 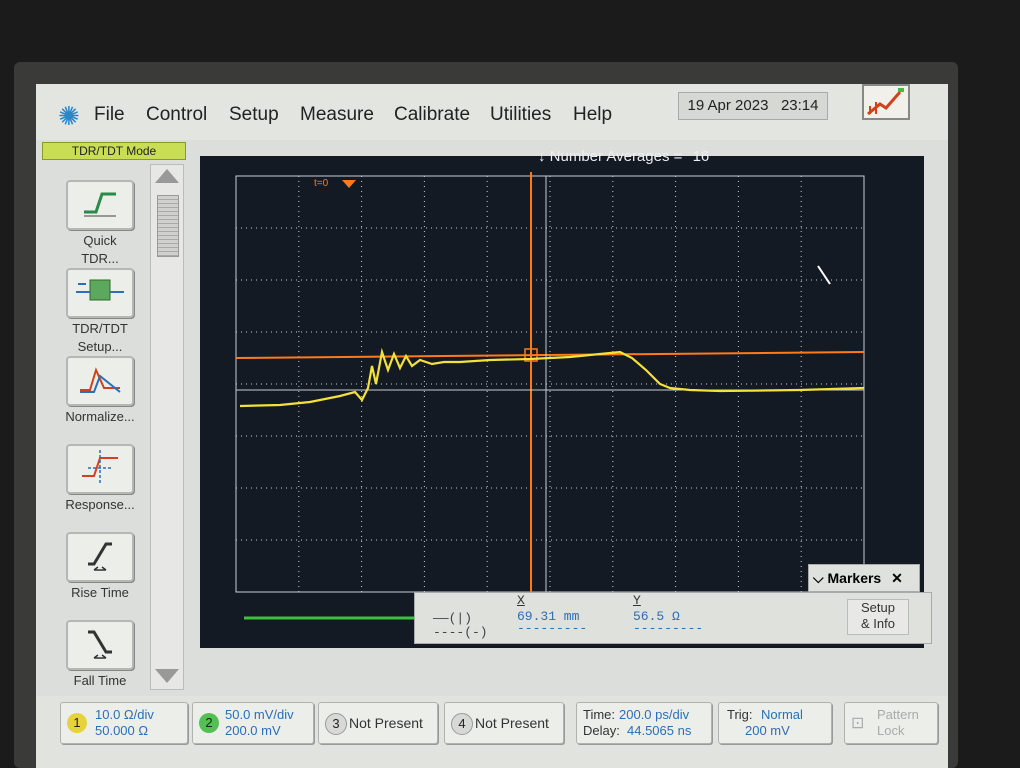 What do you see at coordinates (167, 676) in the screenshot?
I see `scroll-down-arrow-icon` at bounding box center [167, 676].